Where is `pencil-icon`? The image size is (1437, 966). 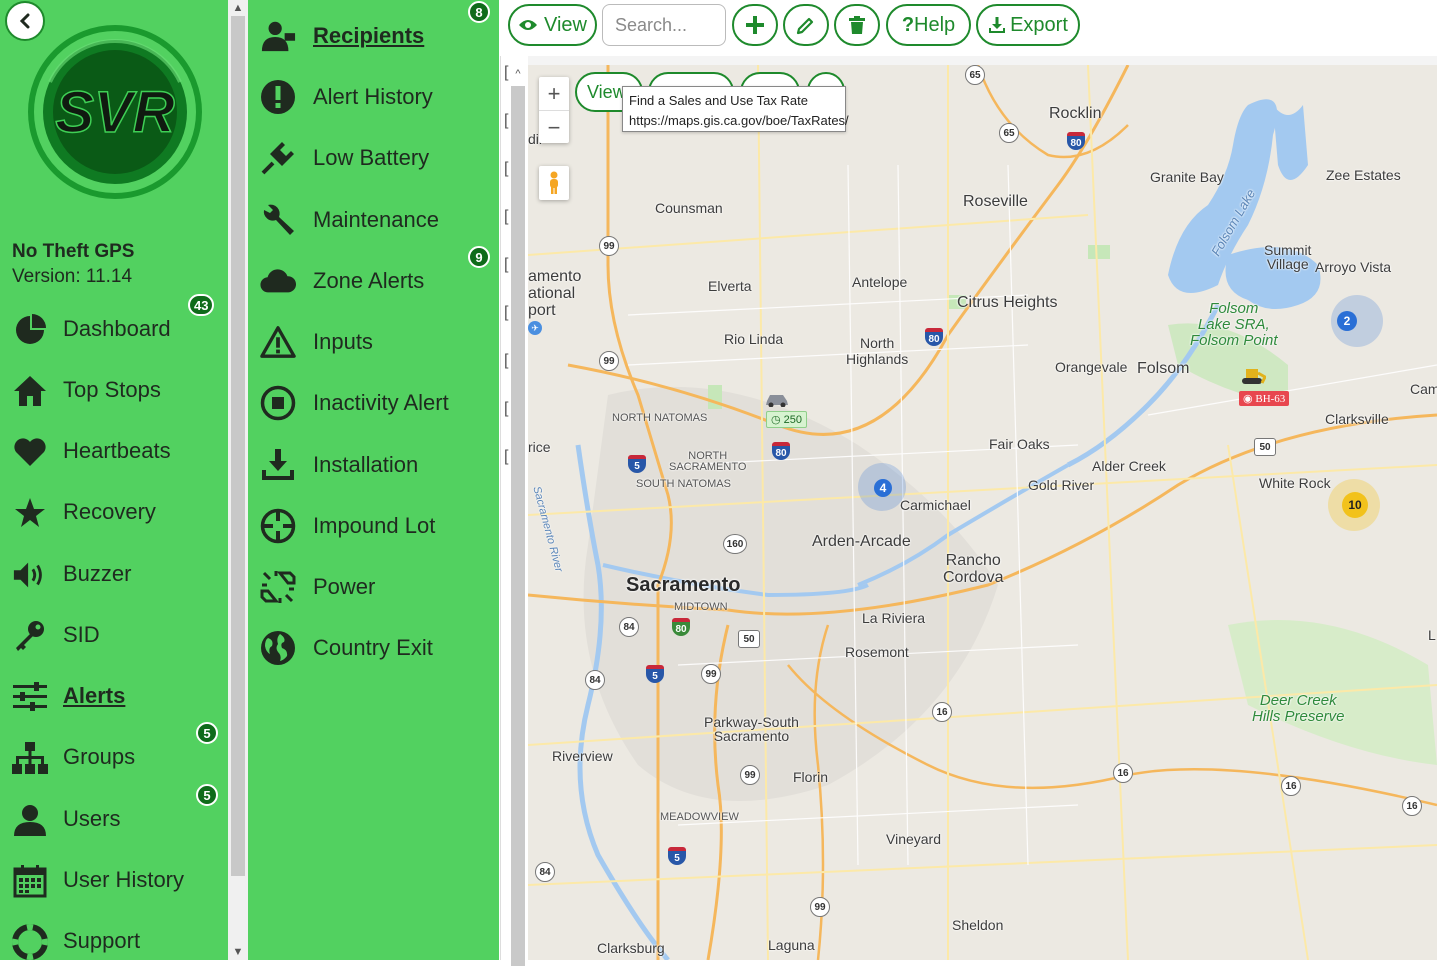
pencil-icon is located at coordinates (805, 26).